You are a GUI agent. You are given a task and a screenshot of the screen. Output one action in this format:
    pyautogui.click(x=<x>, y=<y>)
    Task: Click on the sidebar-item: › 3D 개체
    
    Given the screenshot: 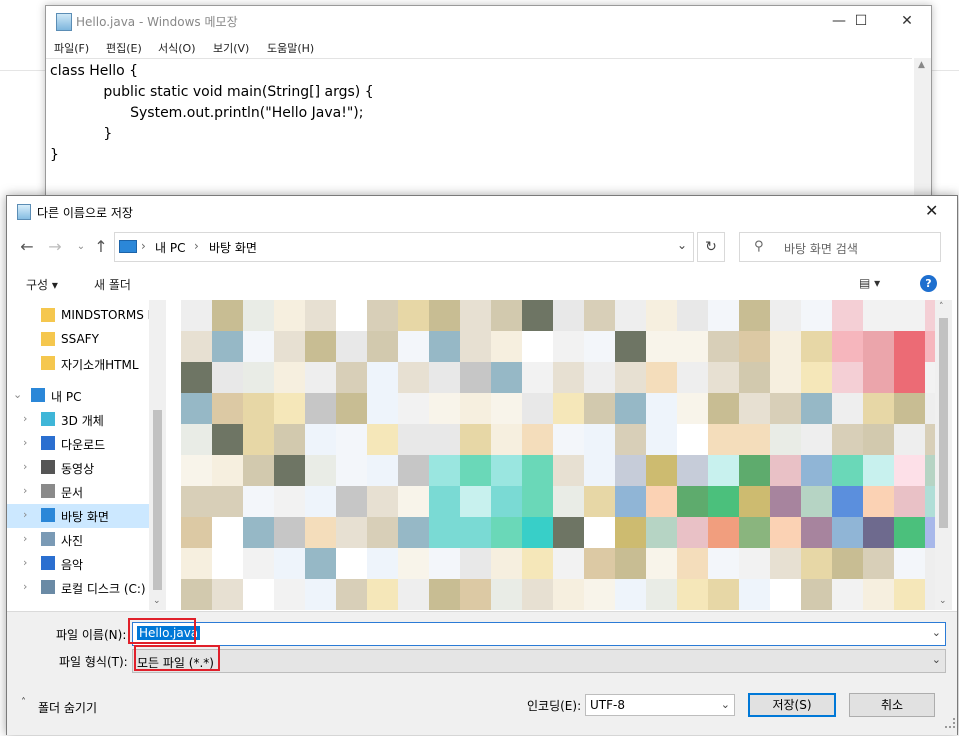 What is the action you would take?
    pyautogui.click(x=78, y=420)
    